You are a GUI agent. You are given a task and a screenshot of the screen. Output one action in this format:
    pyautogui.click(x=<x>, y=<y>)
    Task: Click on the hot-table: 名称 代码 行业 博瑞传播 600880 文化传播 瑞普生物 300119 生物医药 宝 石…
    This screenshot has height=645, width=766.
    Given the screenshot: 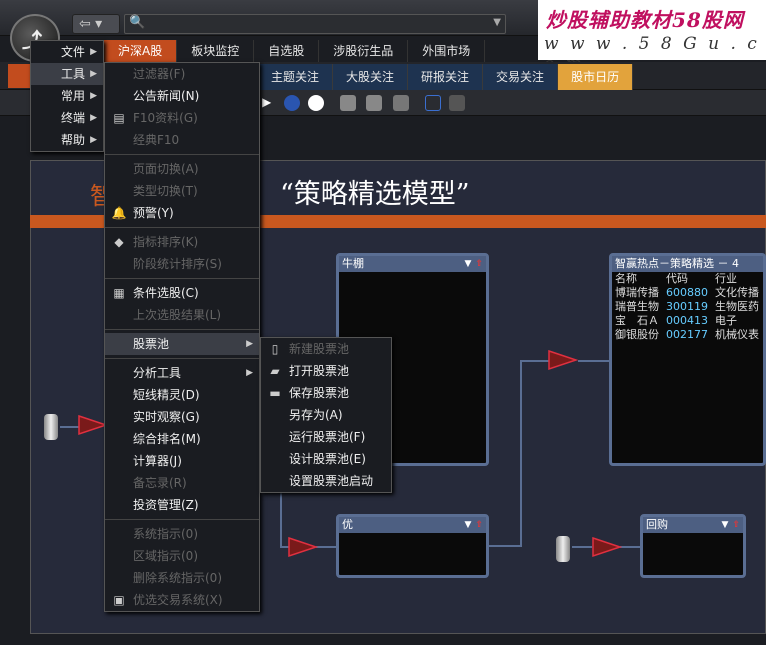 What is the action you would take?
    pyautogui.click(x=687, y=307)
    